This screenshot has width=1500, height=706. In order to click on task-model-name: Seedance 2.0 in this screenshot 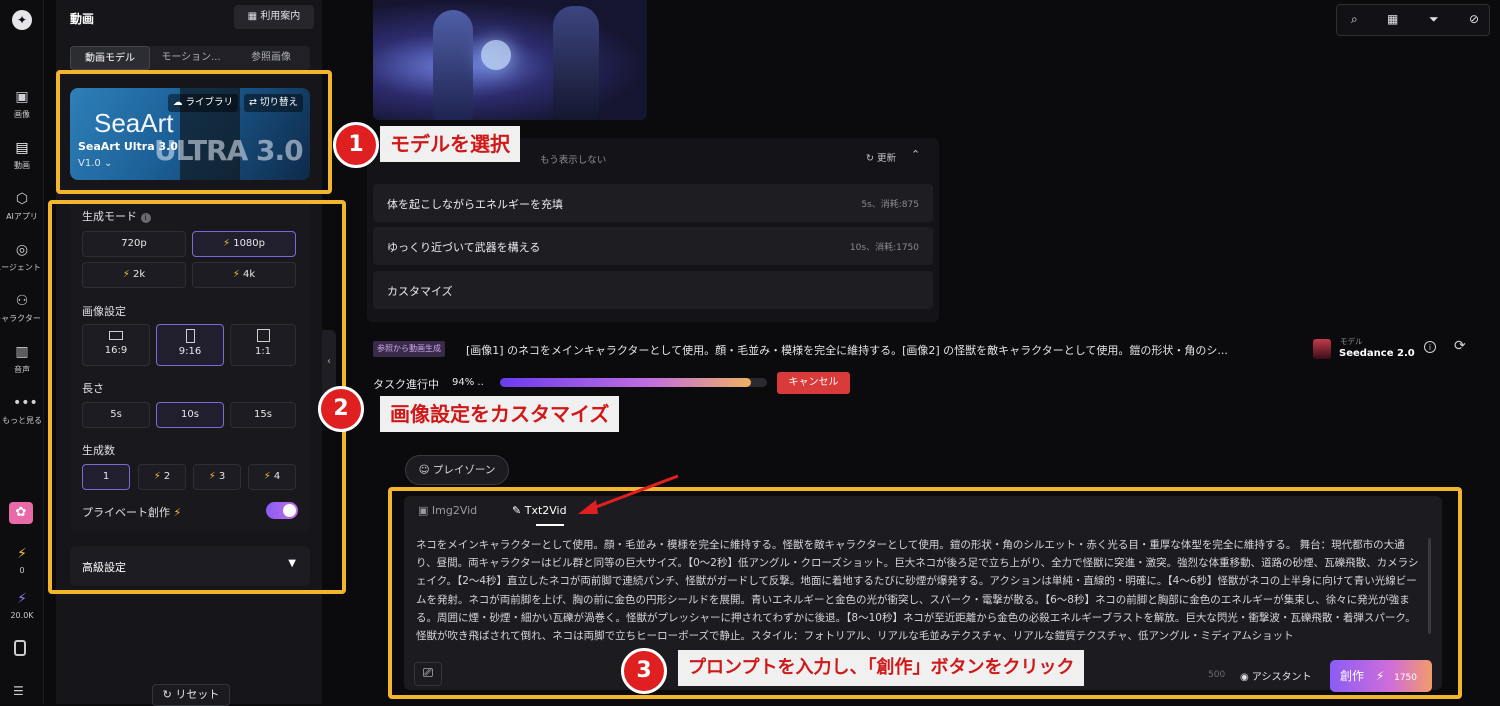, I will do `click(1377, 353)`.